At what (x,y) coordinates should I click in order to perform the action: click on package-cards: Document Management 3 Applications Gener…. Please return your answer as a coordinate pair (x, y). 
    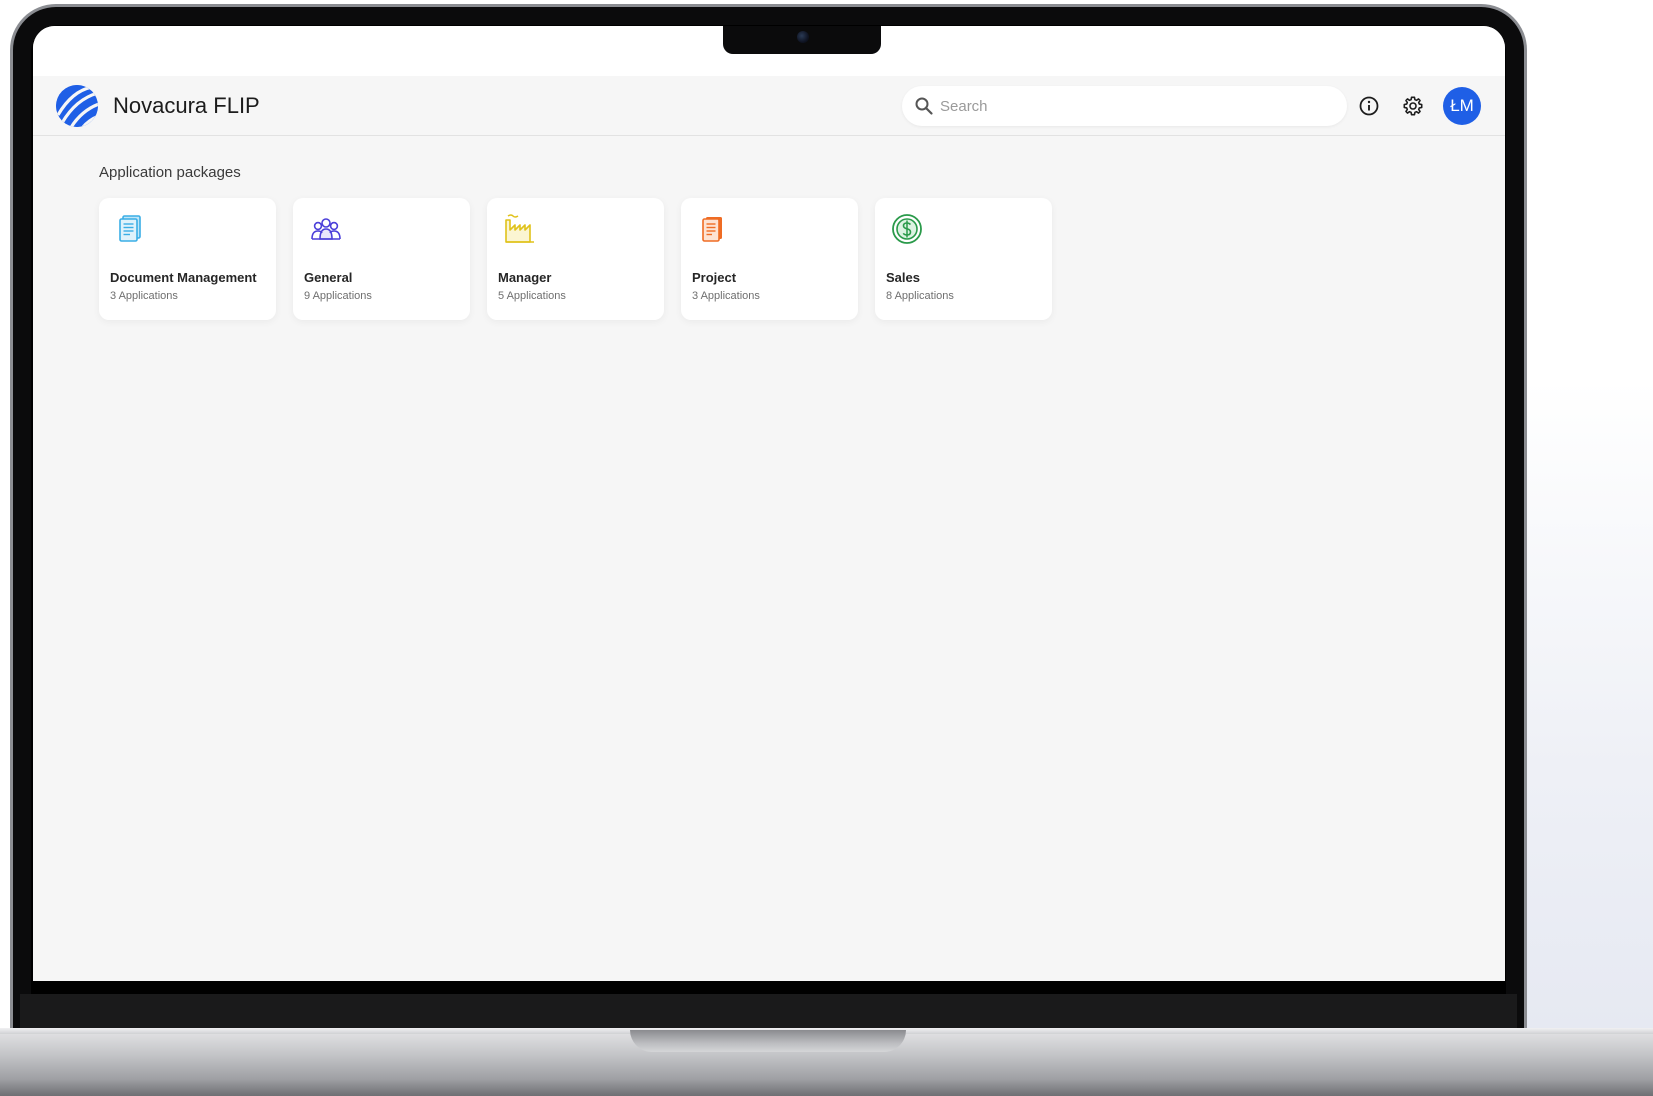
    Looking at the image, I should click on (575, 259).